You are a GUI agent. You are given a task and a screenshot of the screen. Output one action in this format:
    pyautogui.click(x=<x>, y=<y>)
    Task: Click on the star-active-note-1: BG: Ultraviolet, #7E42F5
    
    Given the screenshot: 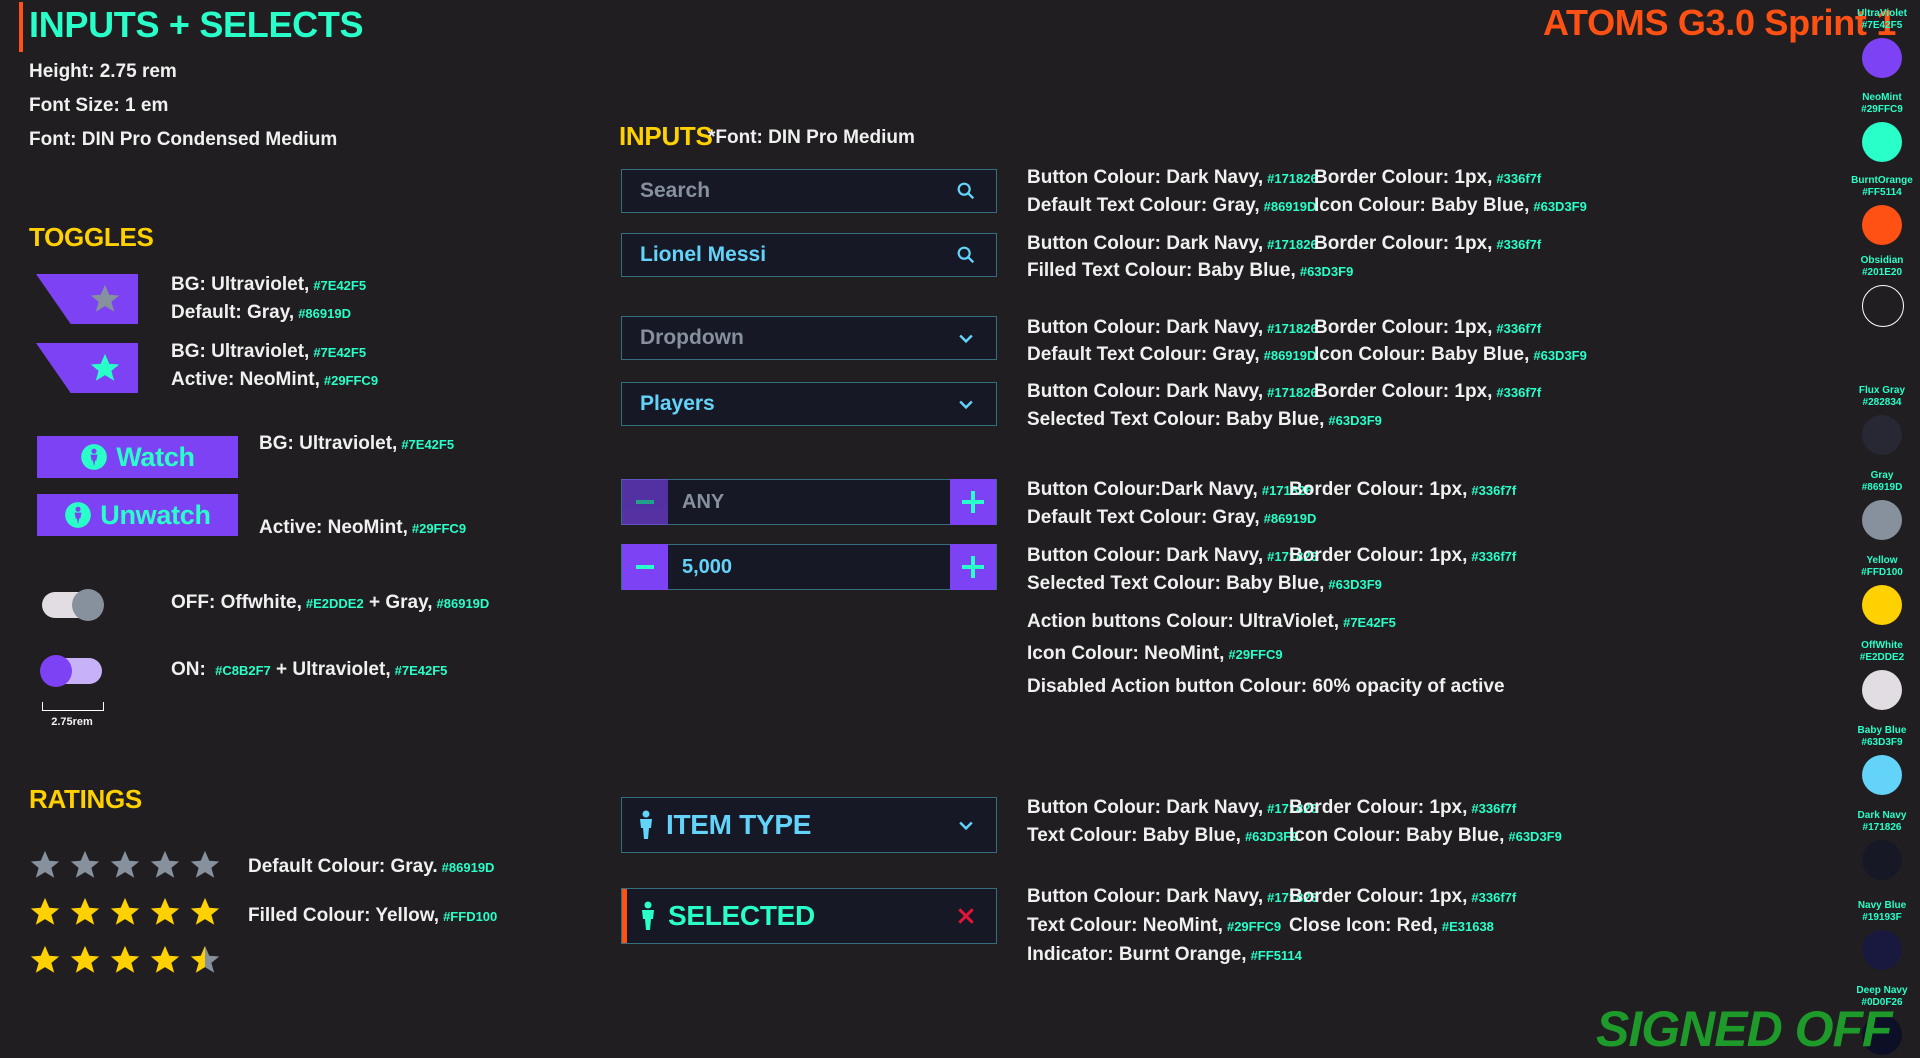 What is the action you would take?
    pyautogui.click(x=269, y=351)
    